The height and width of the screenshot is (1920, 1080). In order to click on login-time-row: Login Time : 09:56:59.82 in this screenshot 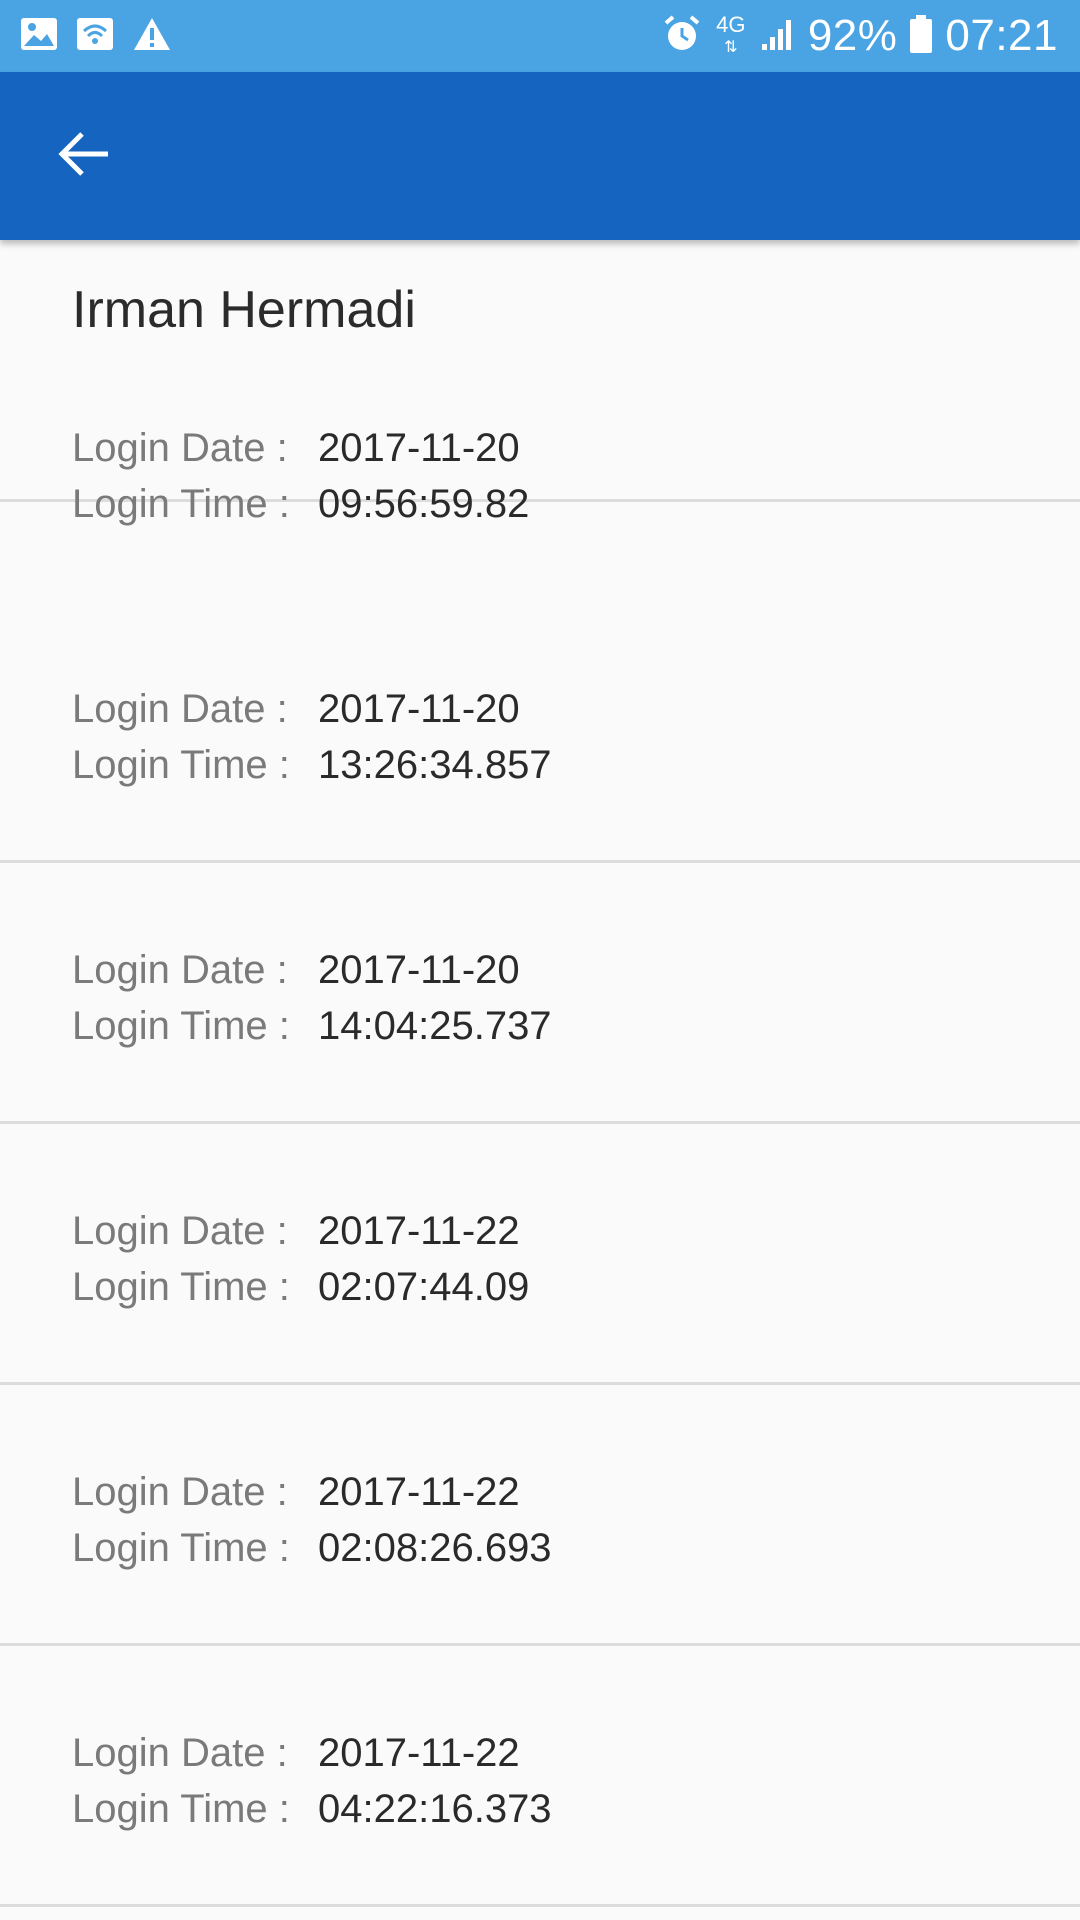, I will do `click(300, 504)`.